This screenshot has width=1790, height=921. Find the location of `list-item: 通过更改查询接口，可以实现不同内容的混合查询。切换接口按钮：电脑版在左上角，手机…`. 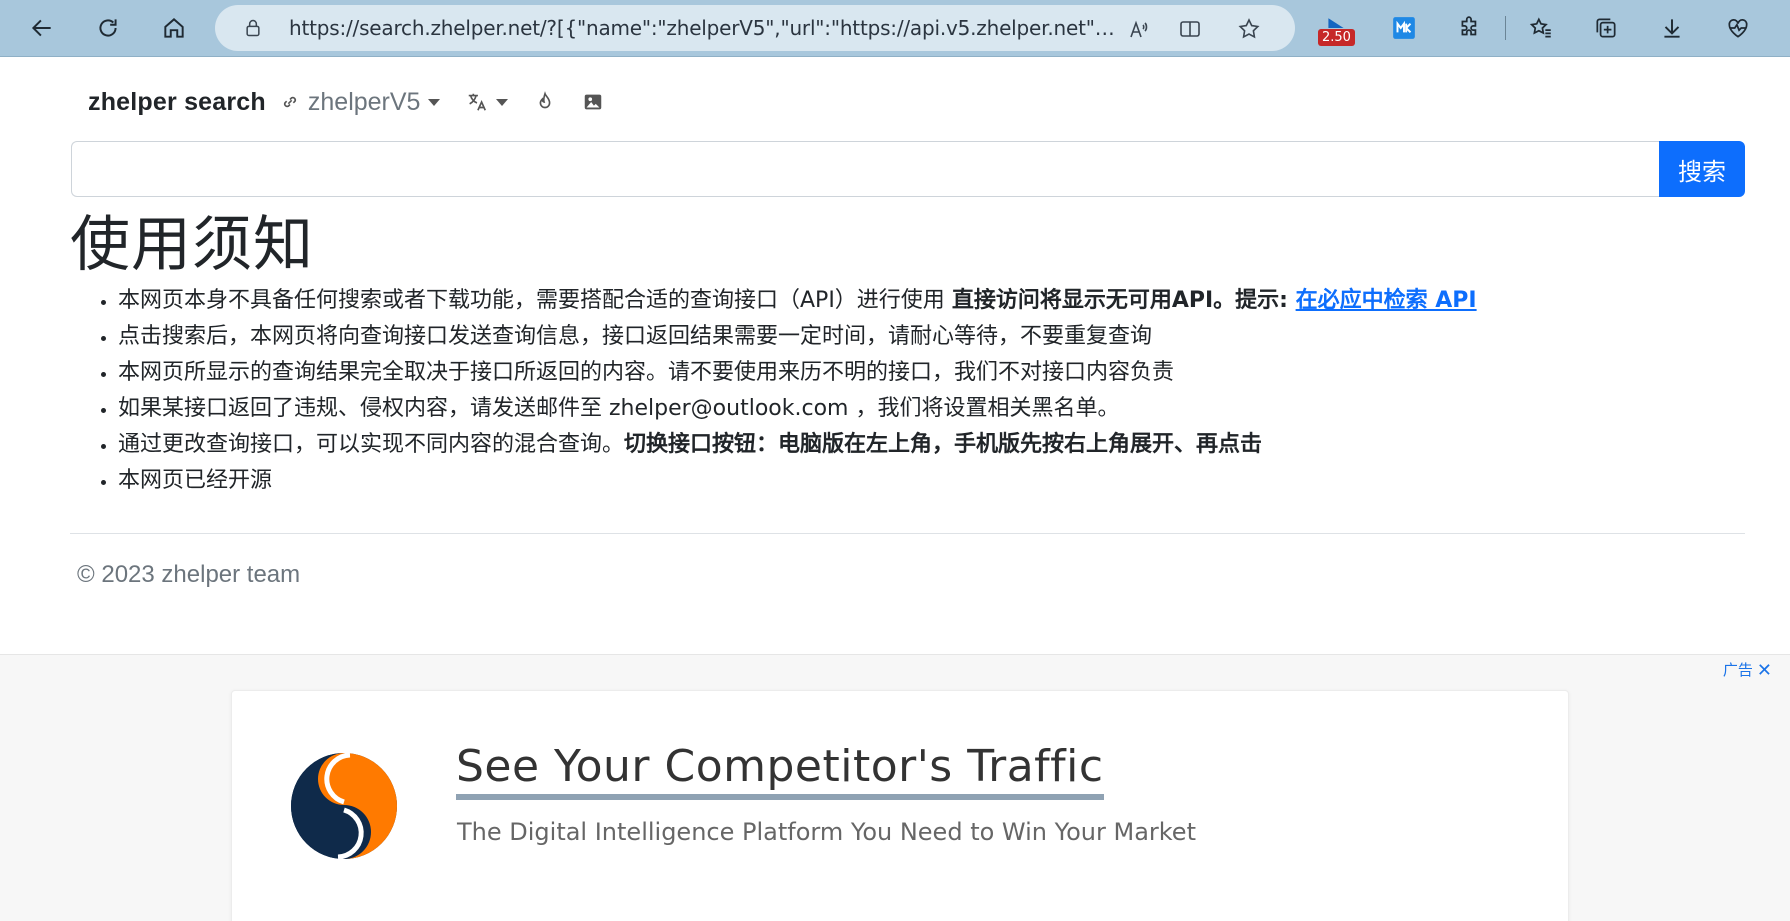

list-item: 通过更改查询接口，可以实现不同内容的混合查询。切换接口按钮：电脑版在左上角，手机… is located at coordinates (797, 445).